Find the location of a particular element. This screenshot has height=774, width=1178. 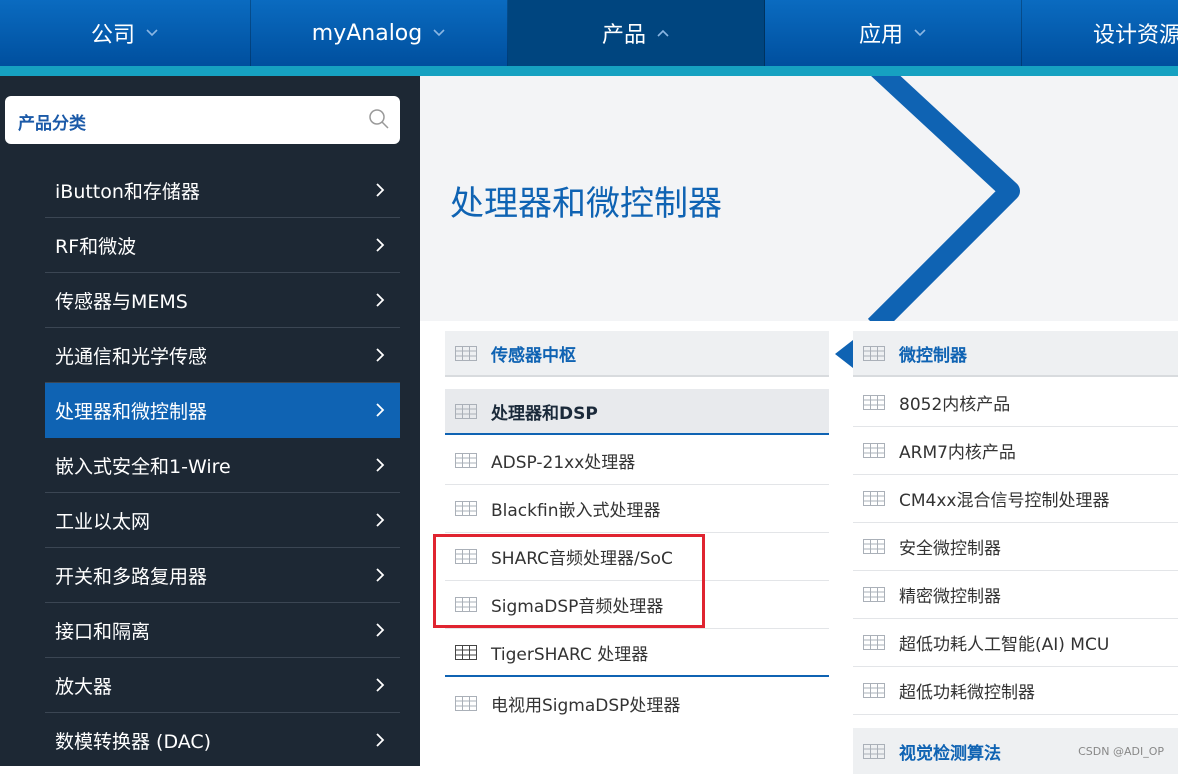

sidebar-item-label: 数模转换器 (DAC) is located at coordinates (133, 742).